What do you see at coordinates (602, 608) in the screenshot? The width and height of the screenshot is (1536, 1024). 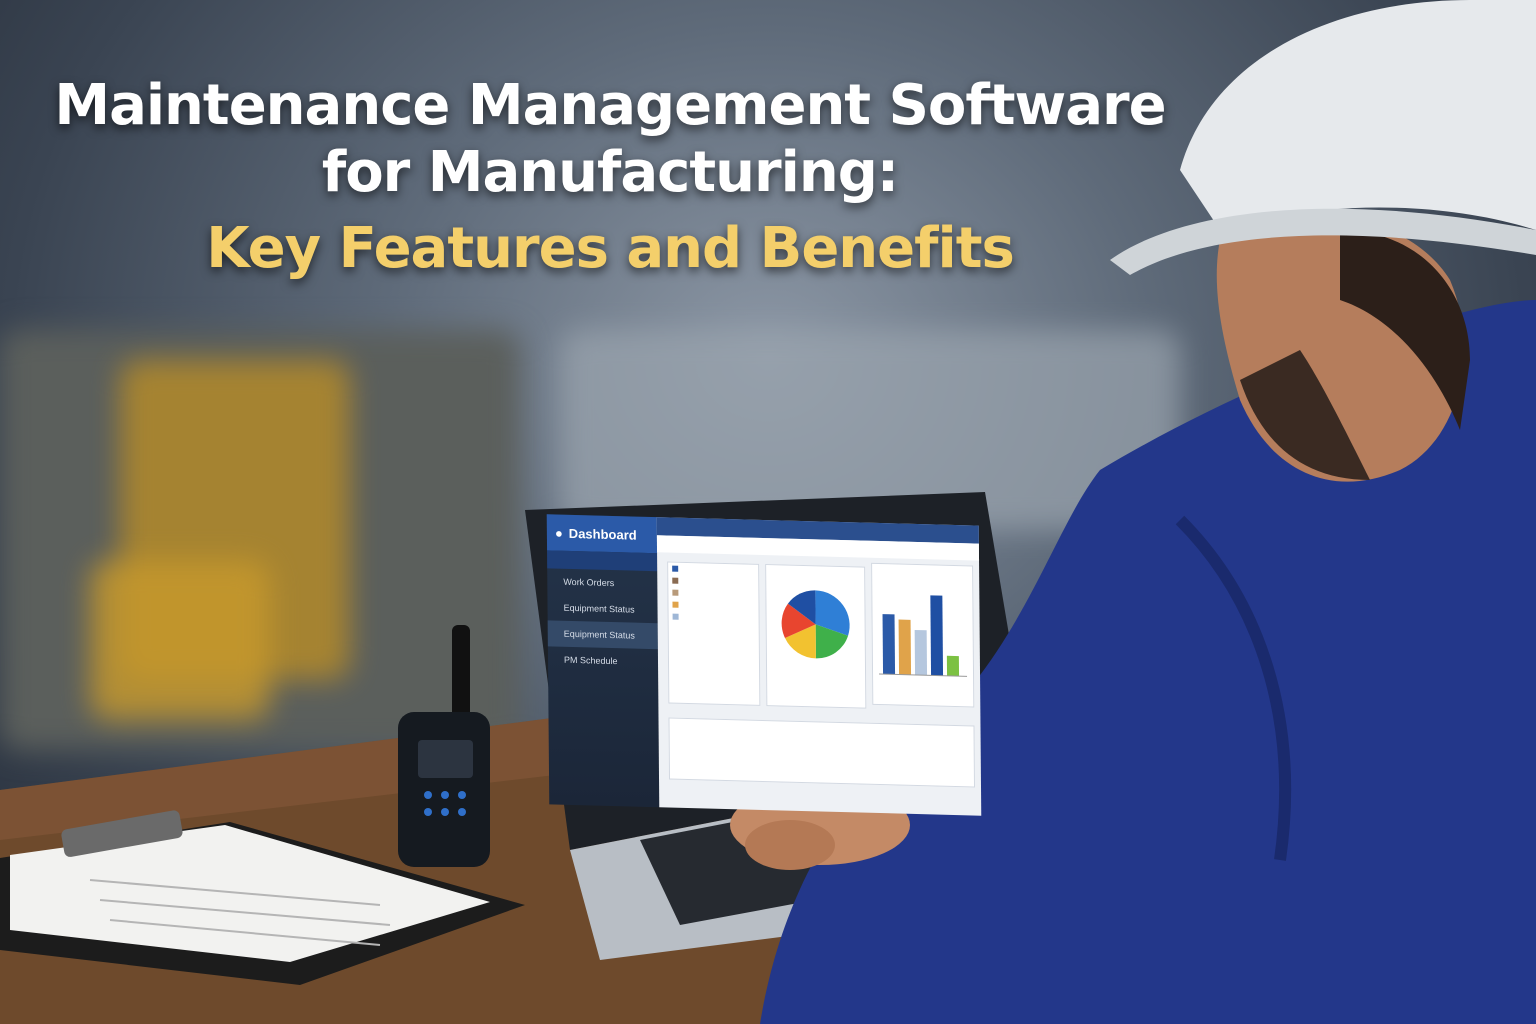 I see `sidebar-item-equipment-status: Equipment Status` at bounding box center [602, 608].